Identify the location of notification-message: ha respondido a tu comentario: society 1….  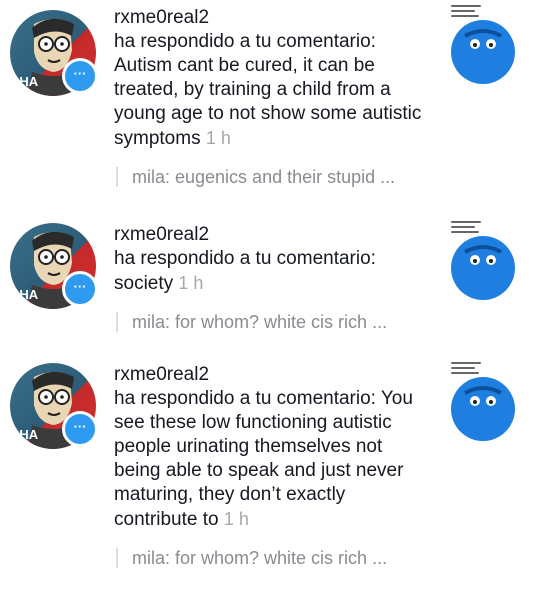
(270, 271).